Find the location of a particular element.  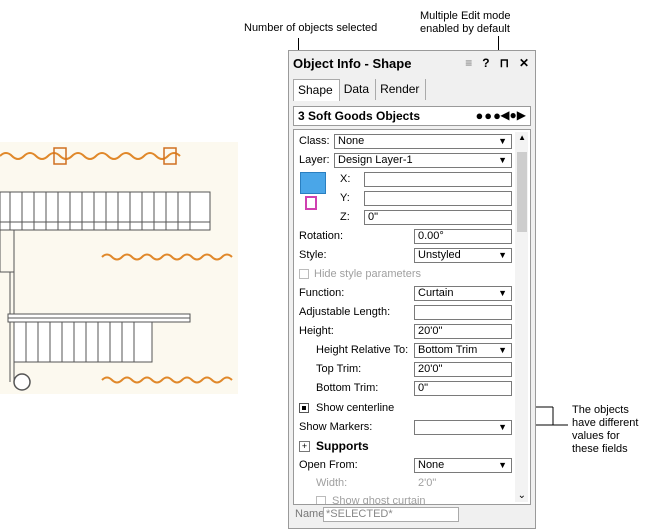

wheel-icon is located at coordinates (22, 382).